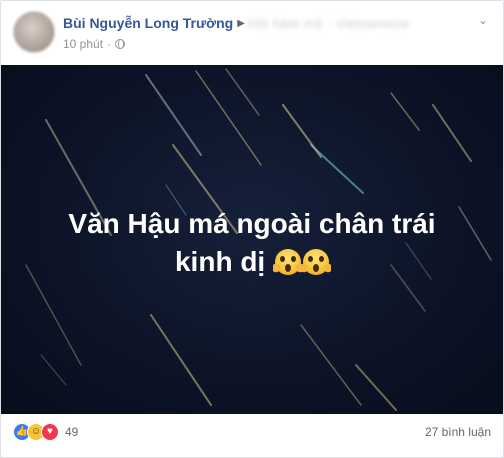 Image resolution: width=504 pixels, height=458 pixels. I want to click on image-caption-line-2: kinh dị, so click(252, 262).